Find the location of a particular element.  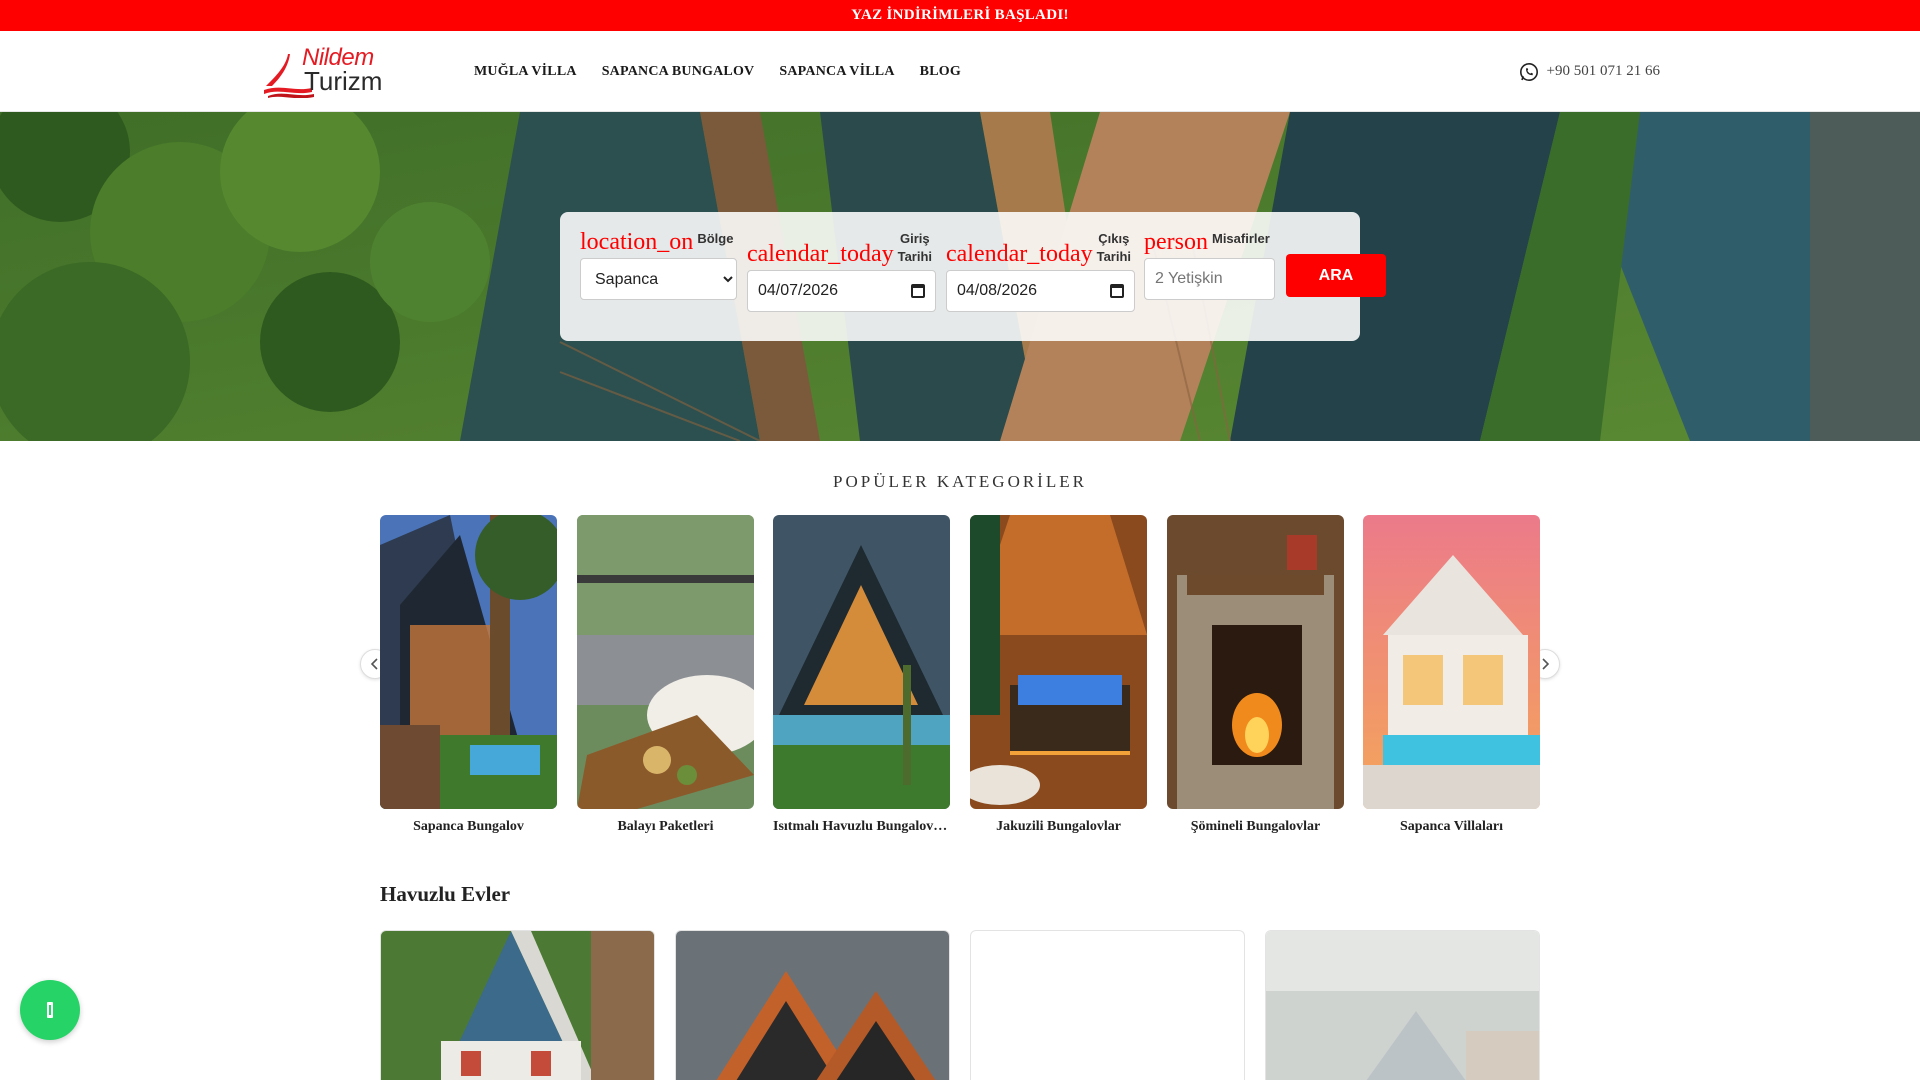

category-card: Sapanca Villaları is located at coordinates (1451, 675).